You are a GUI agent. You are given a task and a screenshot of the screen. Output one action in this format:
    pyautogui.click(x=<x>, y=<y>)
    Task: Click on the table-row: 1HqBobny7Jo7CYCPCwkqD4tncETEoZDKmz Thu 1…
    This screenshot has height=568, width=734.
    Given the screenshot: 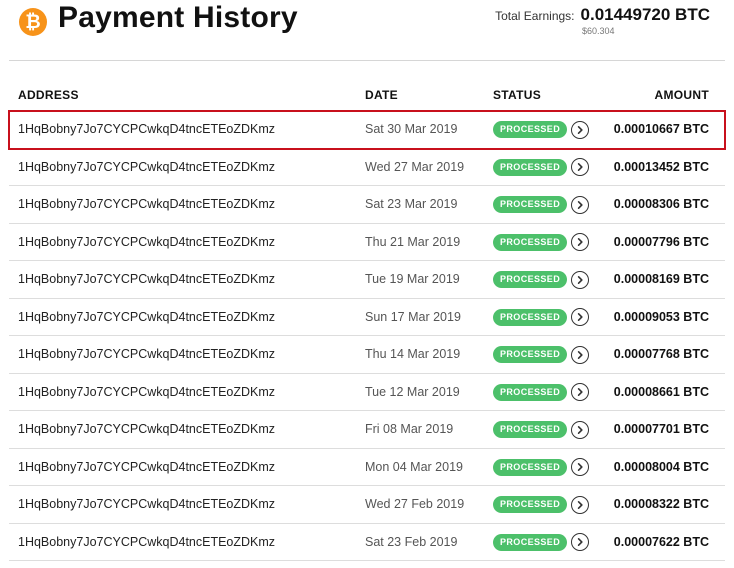 What is the action you would take?
    pyautogui.click(x=367, y=355)
    